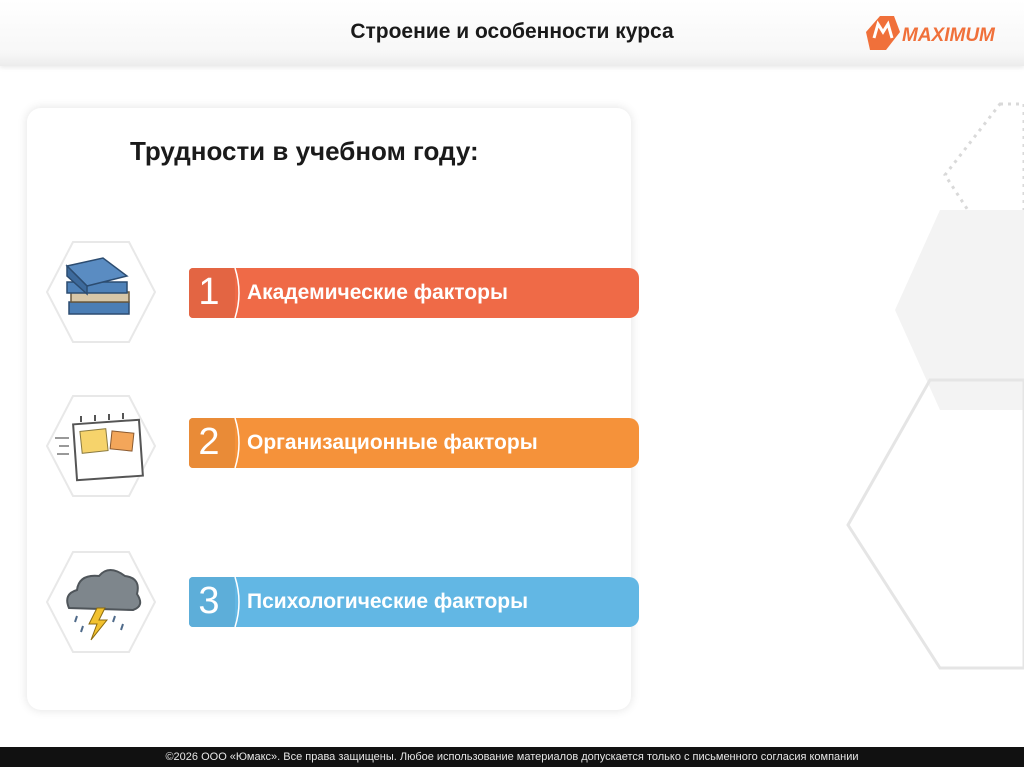 This screenshot has width=1024, height=767. What do you see at coordinates (512, 33) in the screenshot?
I see `header-bar: Строение и особенности курса MAXIMUM` at bounding box center [512, 33].